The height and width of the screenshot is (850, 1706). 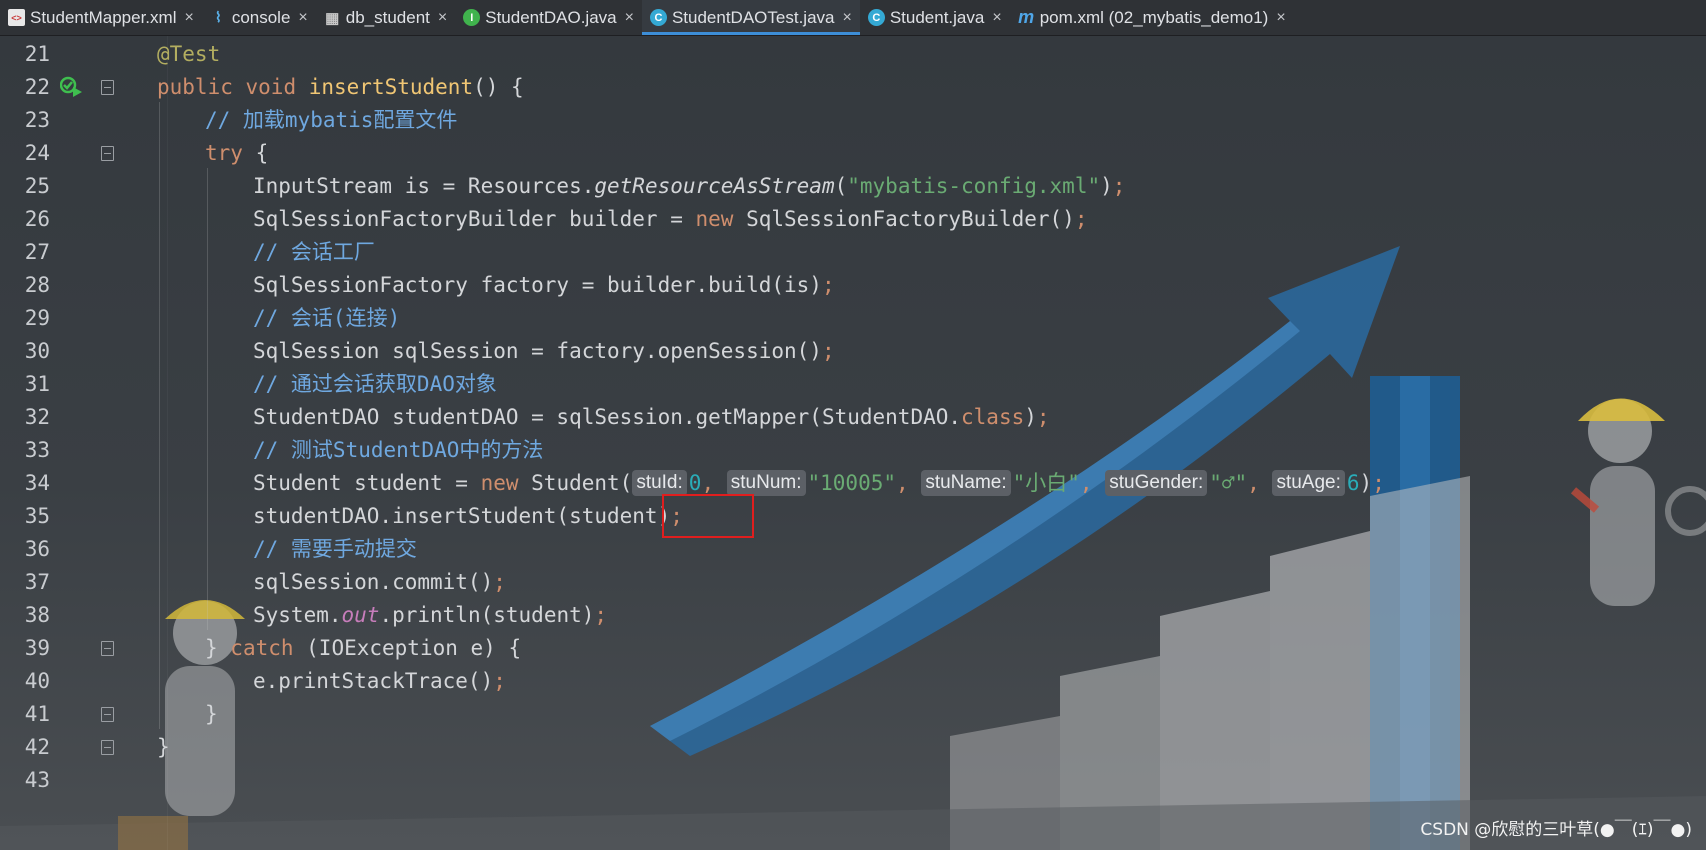 I want to click on line-number: 23, so click(x=37, y=120).